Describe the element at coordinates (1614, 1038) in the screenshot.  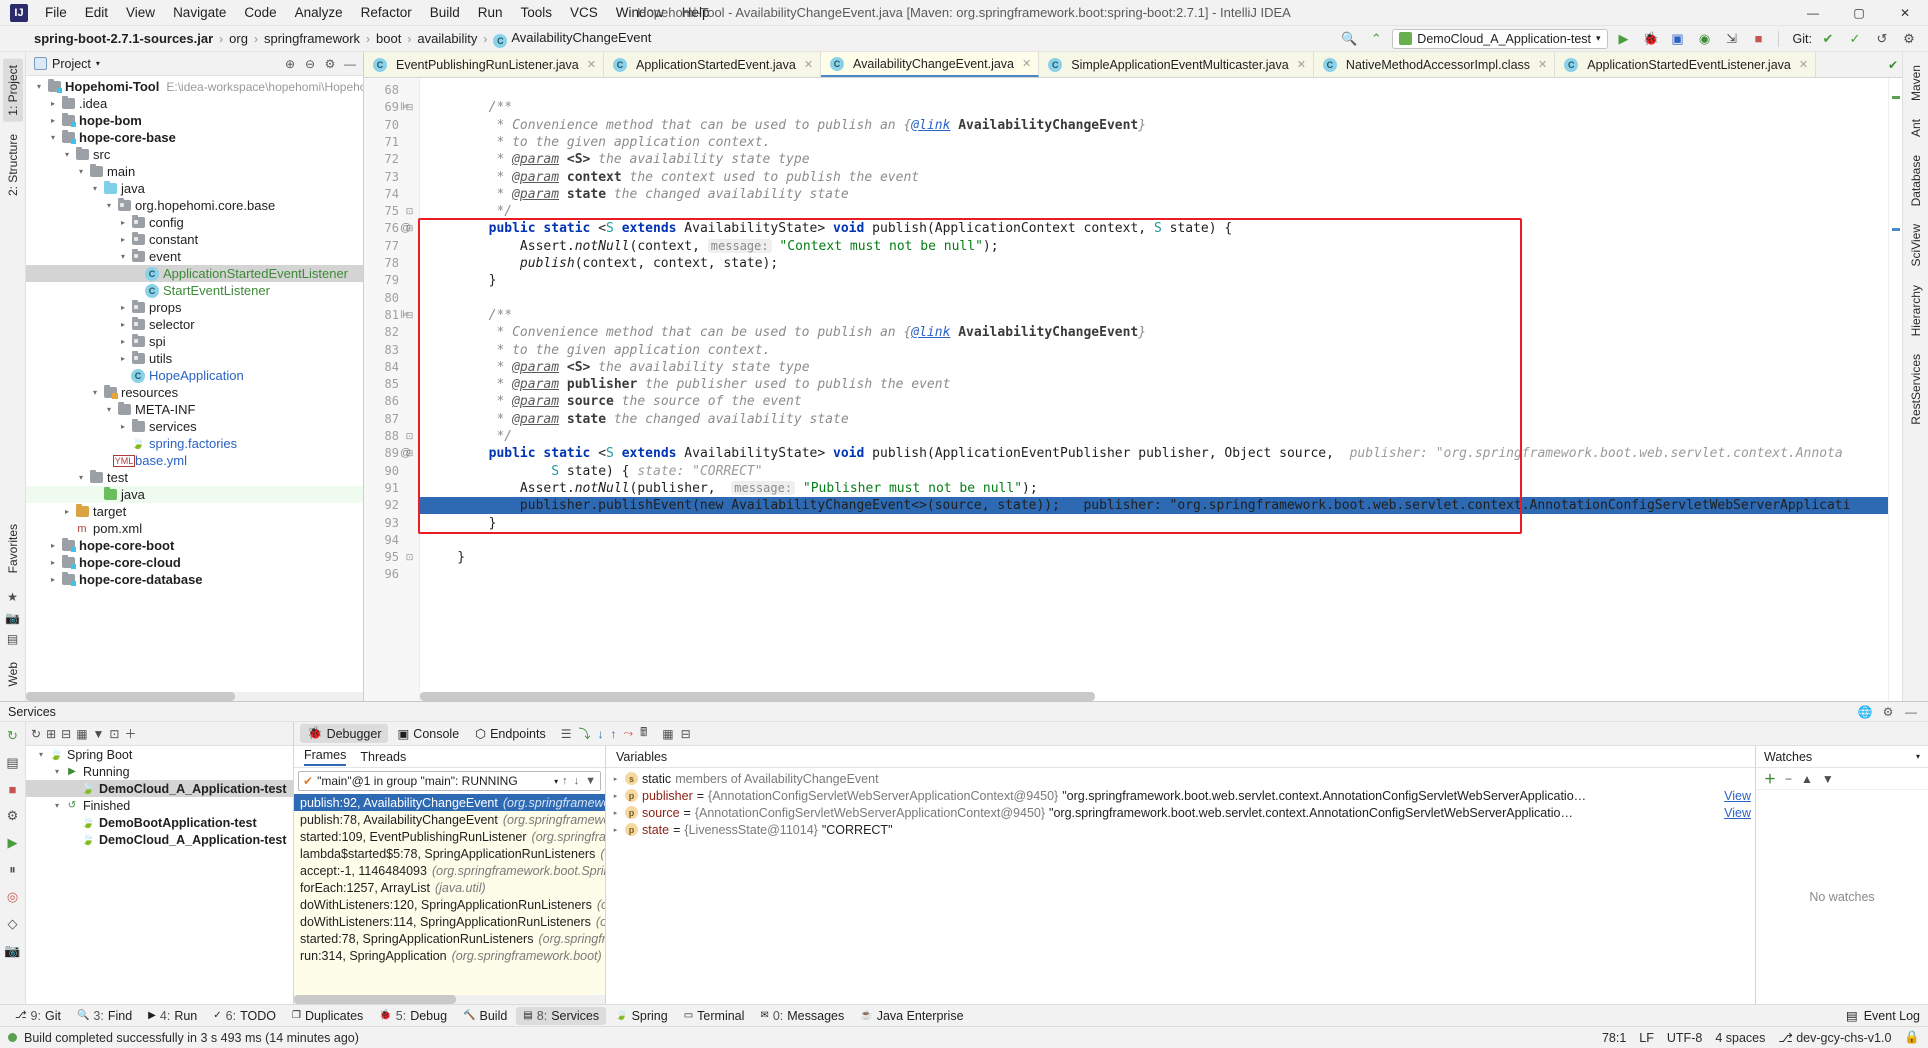
I see `caret-position: 78:1` at that location.